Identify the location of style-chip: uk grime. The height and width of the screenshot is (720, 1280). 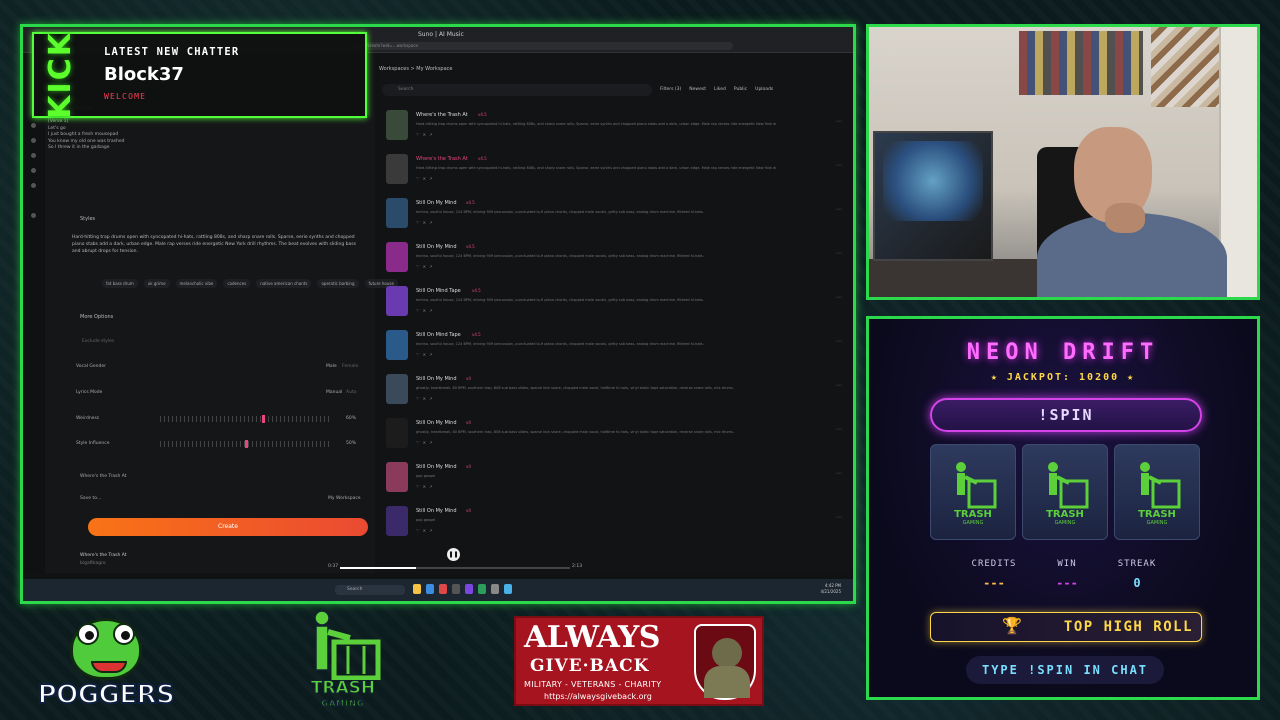
(156, 283).